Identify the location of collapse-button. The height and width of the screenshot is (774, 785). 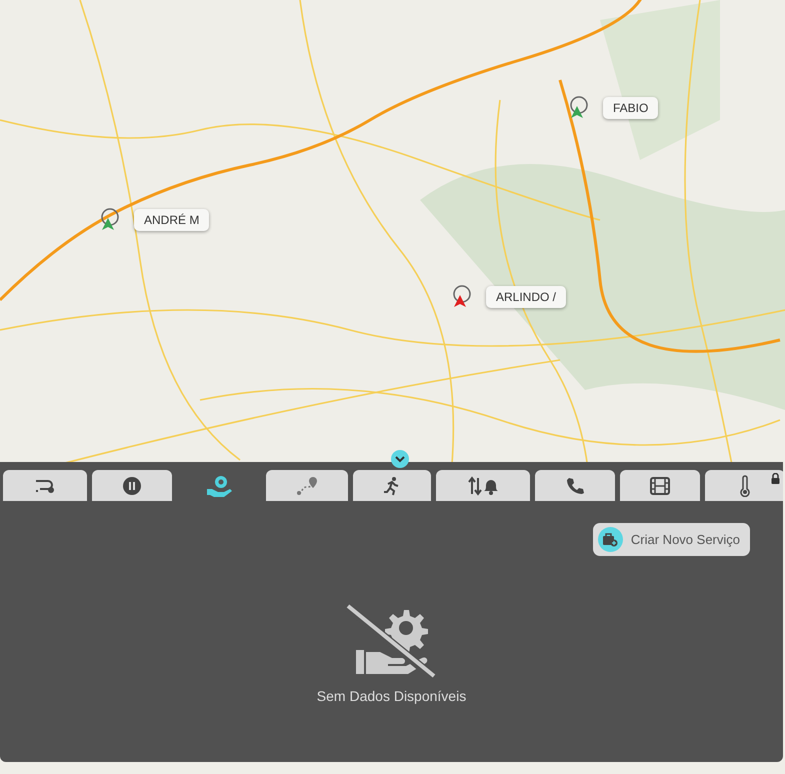
(400, 459).